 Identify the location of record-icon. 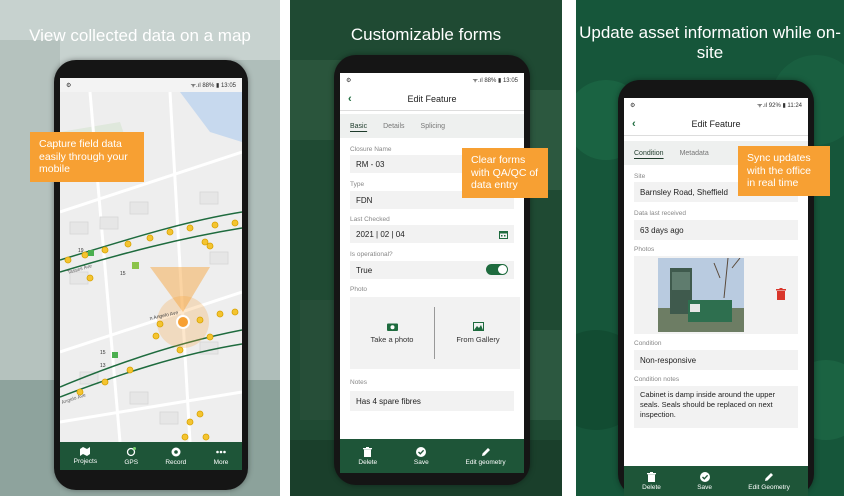
(176, 451).